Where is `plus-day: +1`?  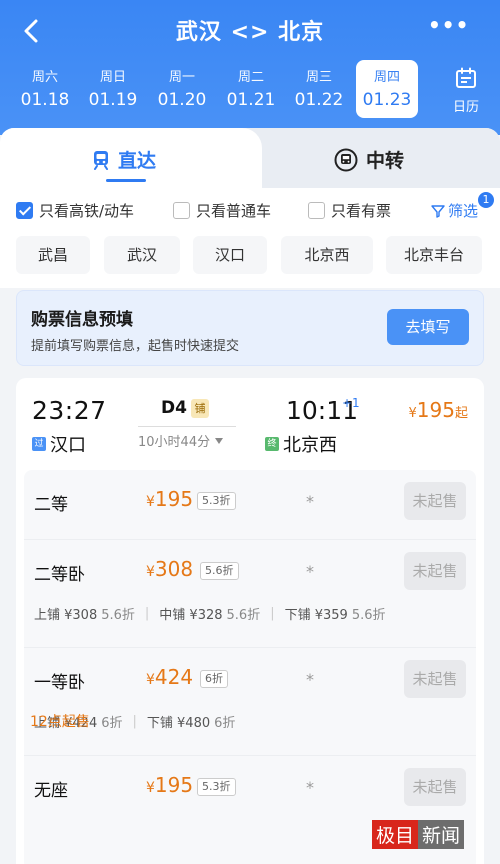 plus-day: +1 is located at coordinates (351, 403).